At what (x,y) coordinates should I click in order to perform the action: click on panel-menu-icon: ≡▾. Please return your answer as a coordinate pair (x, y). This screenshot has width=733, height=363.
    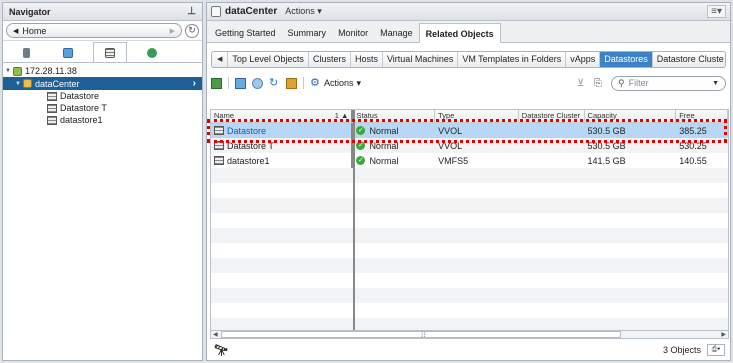
    Looking at the image, I should click on (716, 11).